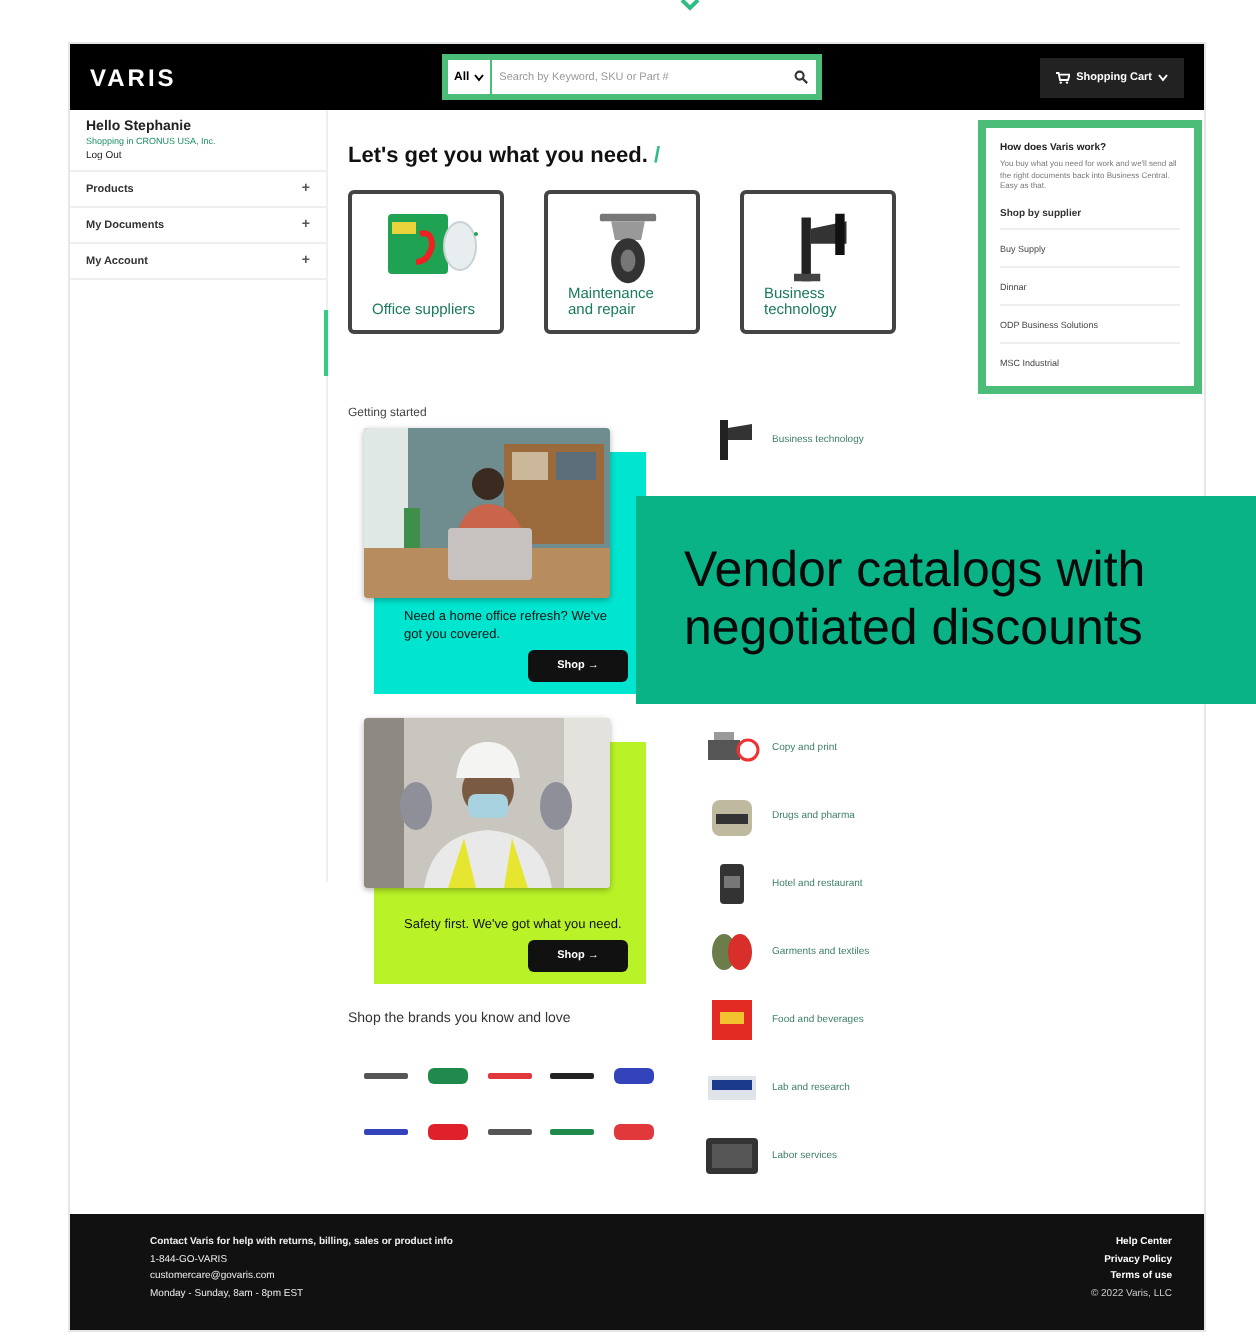  I want to click on storage-case-icon, so click(732, 1156).